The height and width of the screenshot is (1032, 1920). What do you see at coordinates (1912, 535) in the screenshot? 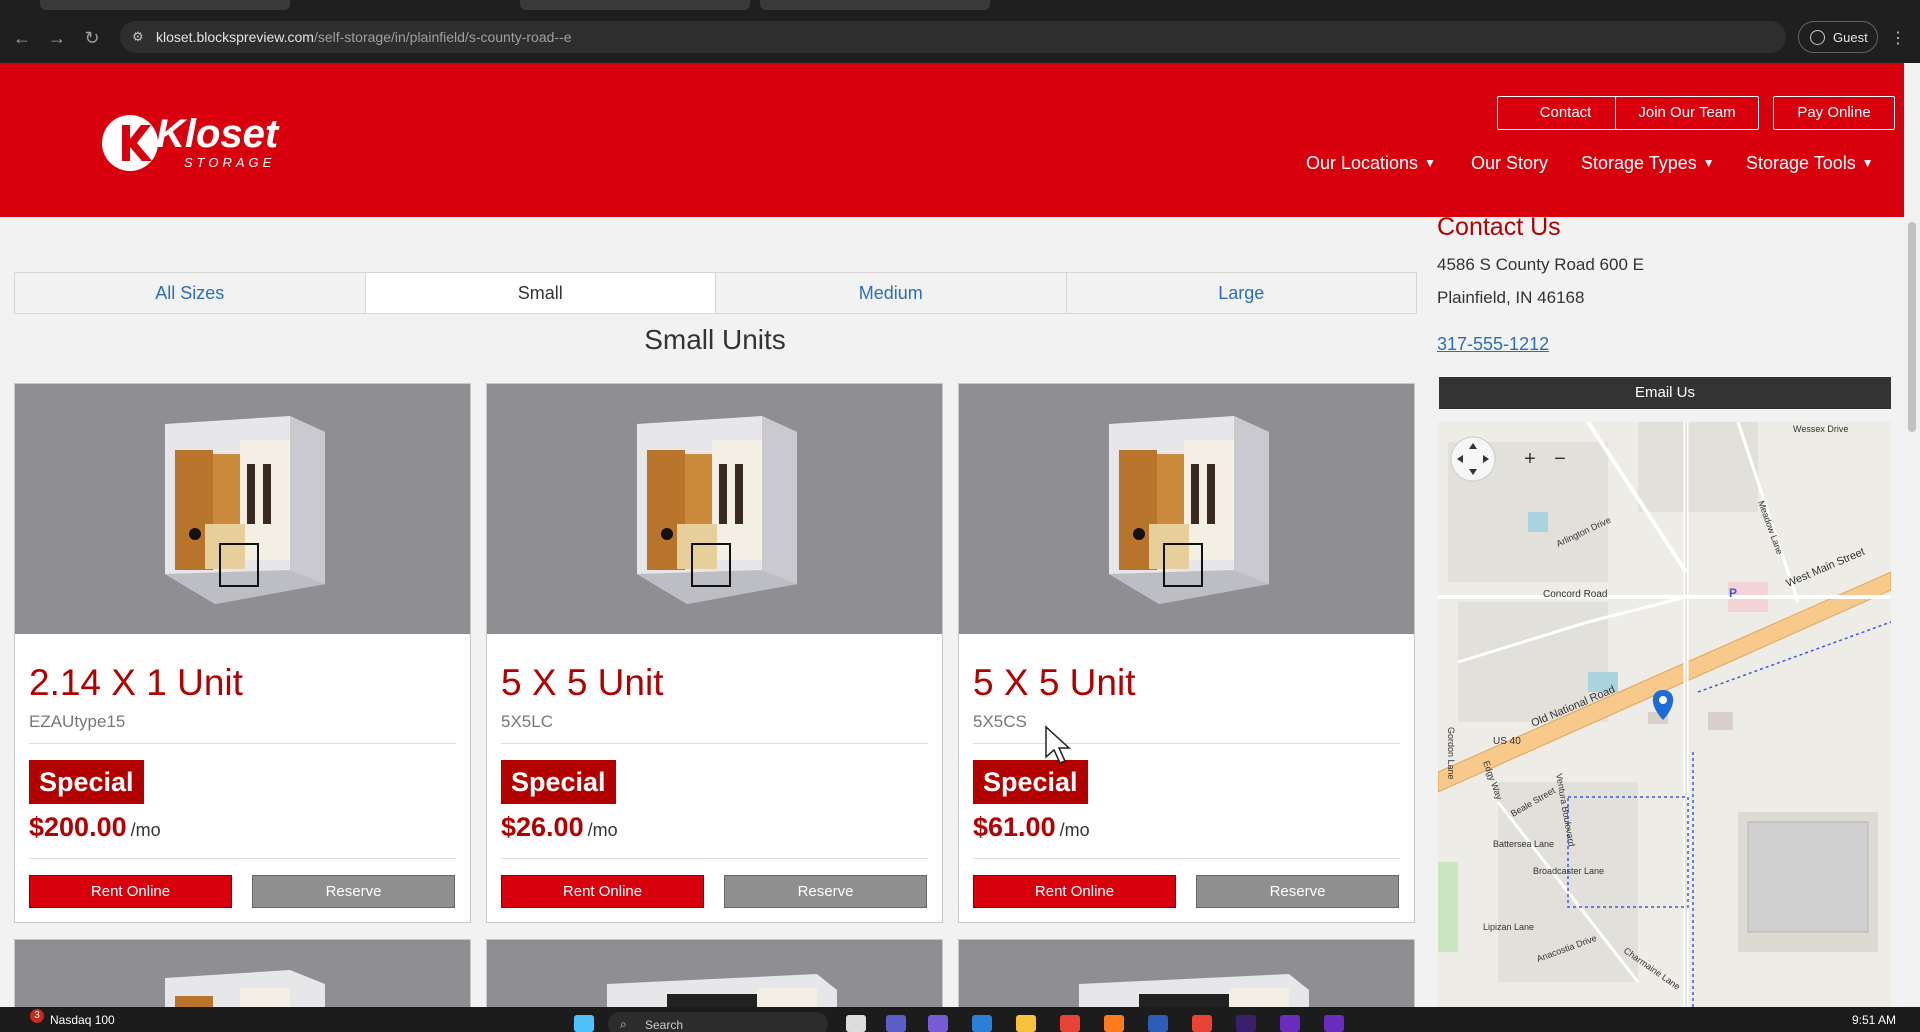
I see `page-scrollbar` at bounding box center [1912, 535].